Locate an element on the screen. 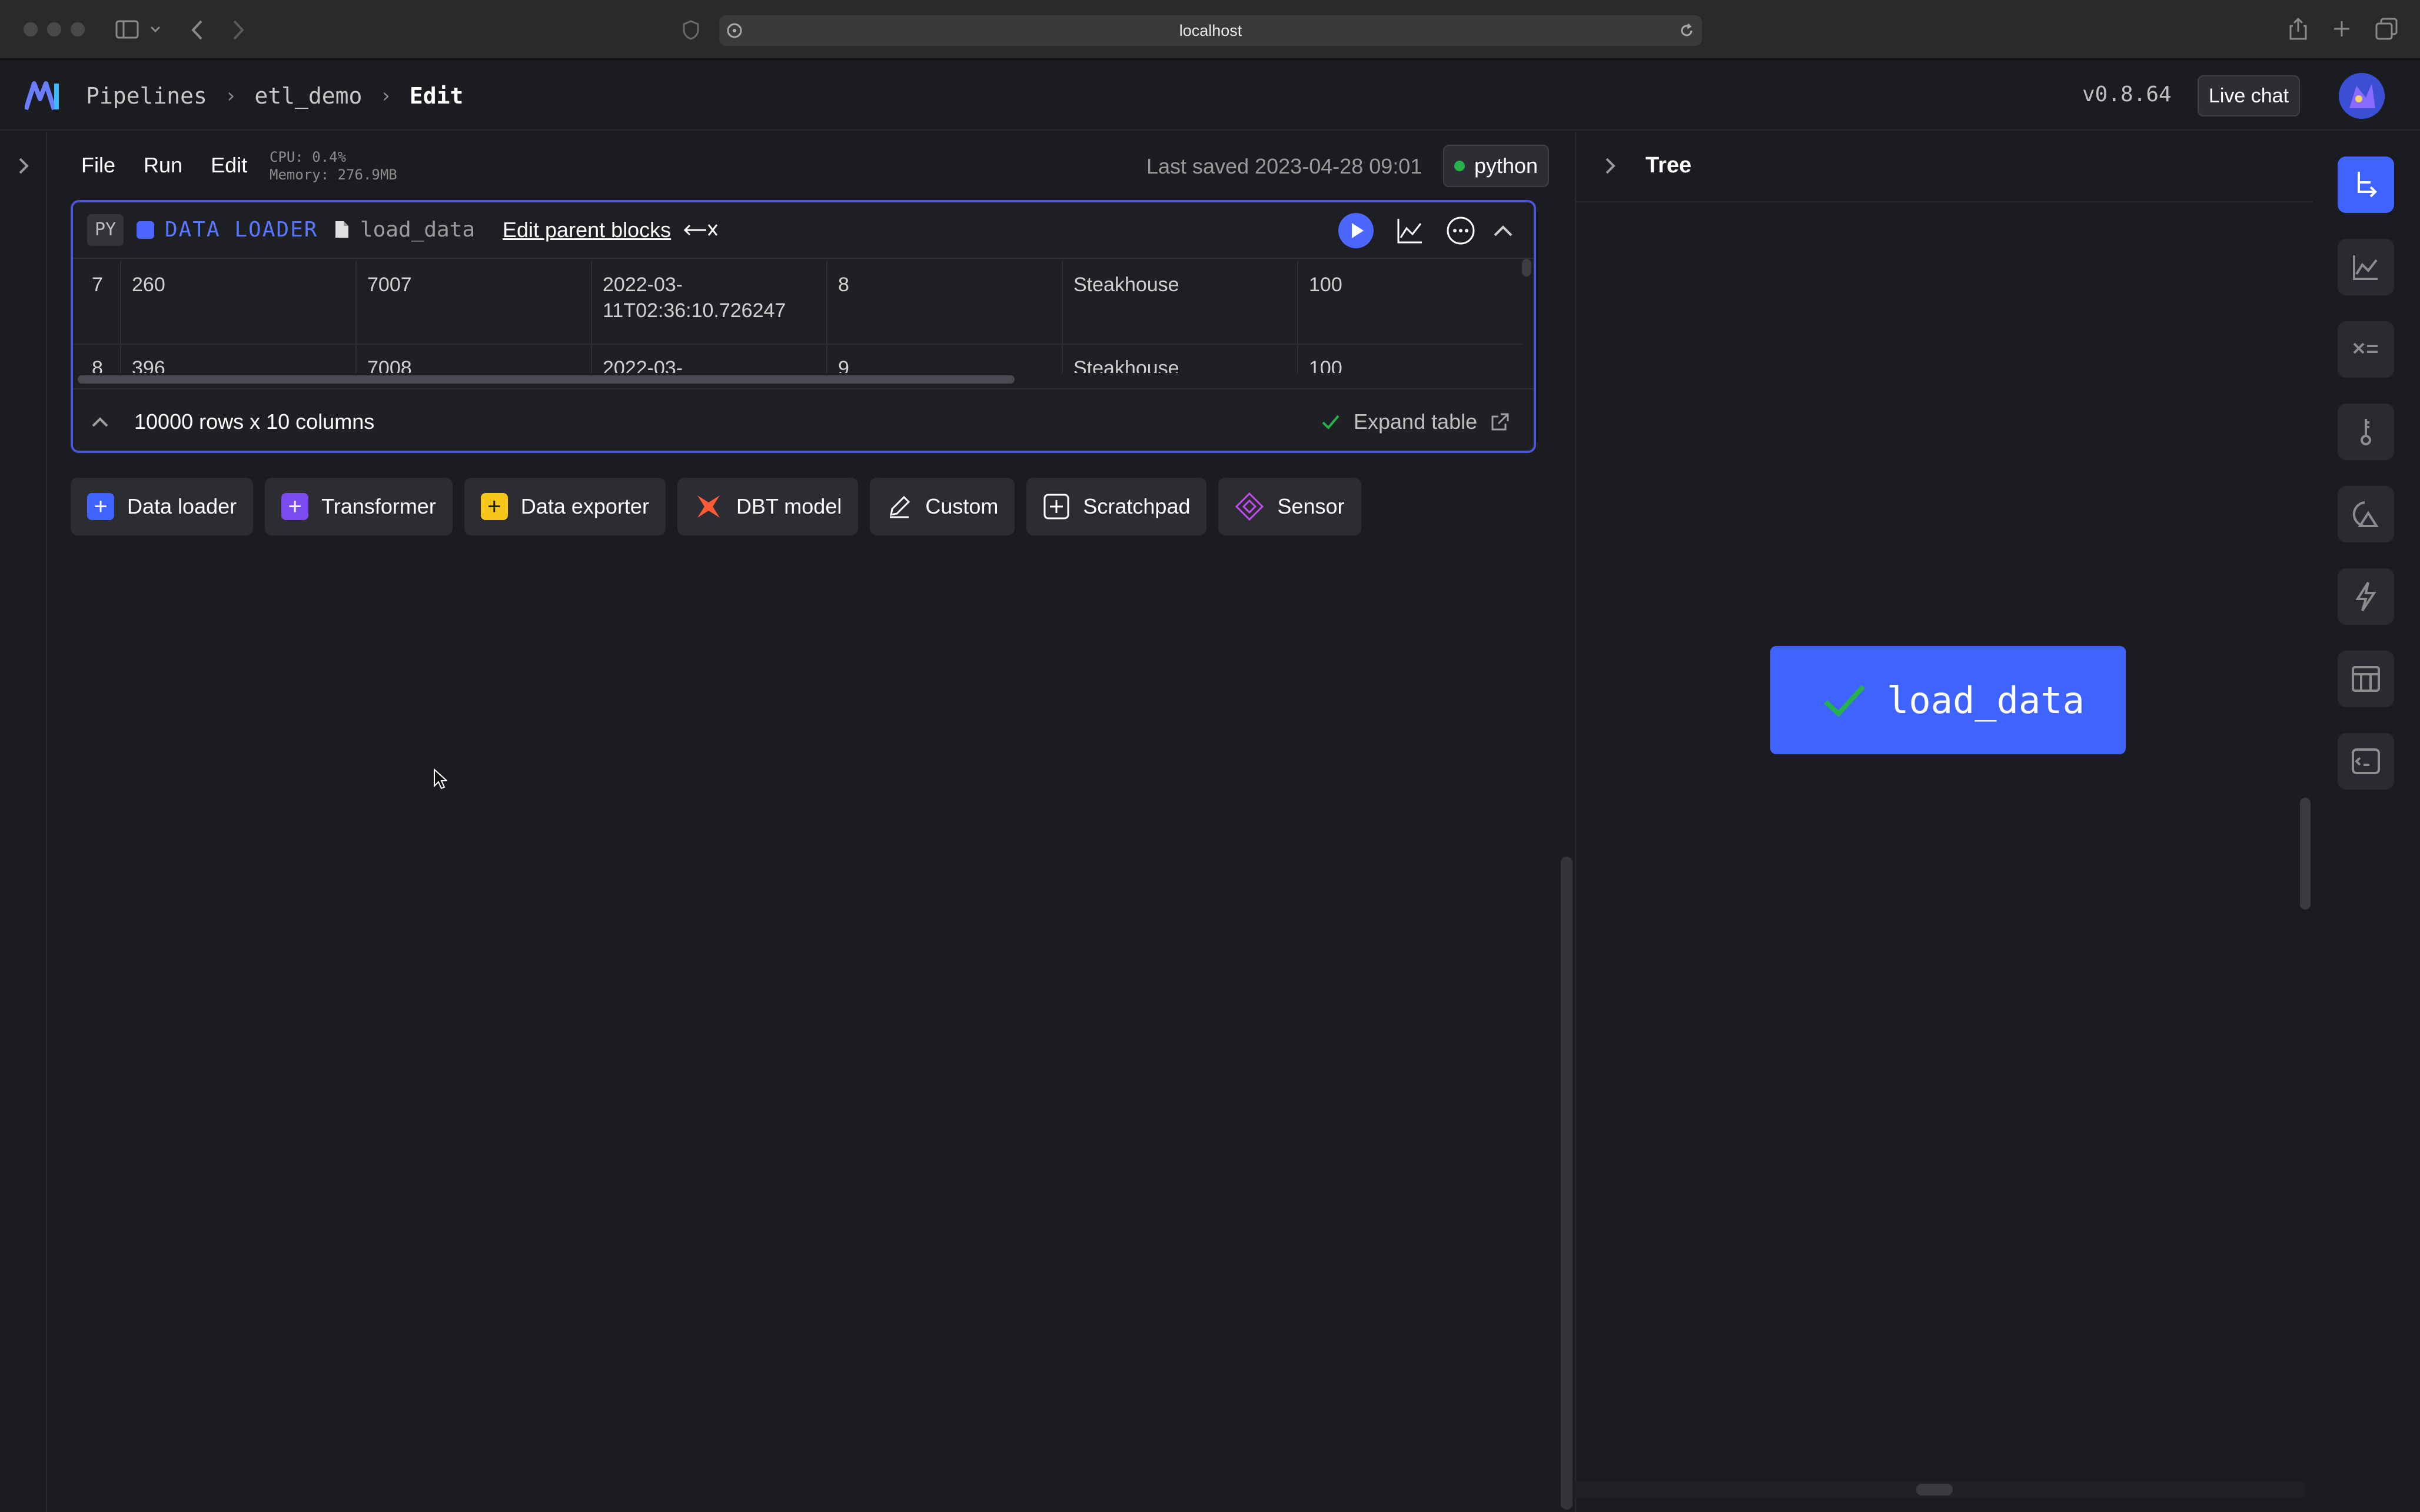 The image size is (2420, 1512). rail-triggers-button is located at coordinates (2366, 596).